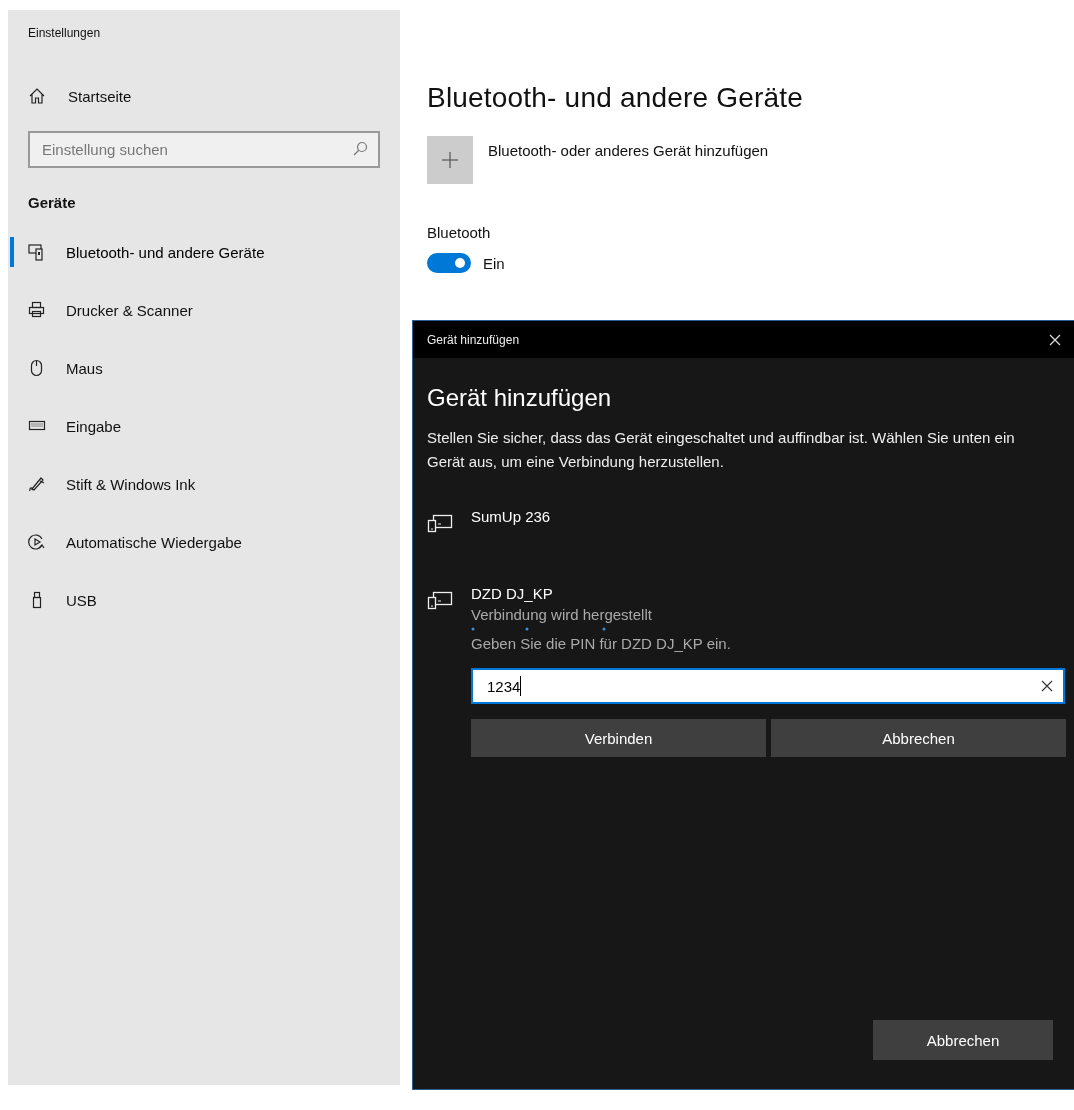  I want to click on toggle-switch, so click(449, 263).